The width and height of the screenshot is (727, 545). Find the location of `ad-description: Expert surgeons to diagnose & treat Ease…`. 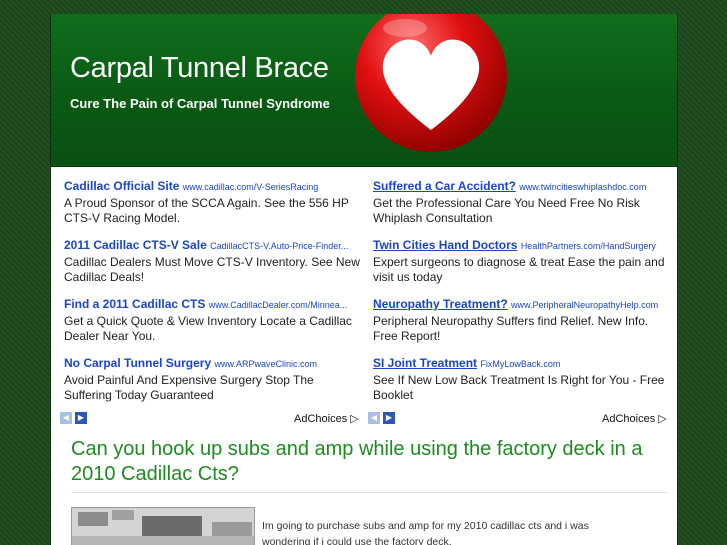

ad-description: Expert surgeons to diagnose & treat Ease… is located at coordinates (519, 269).